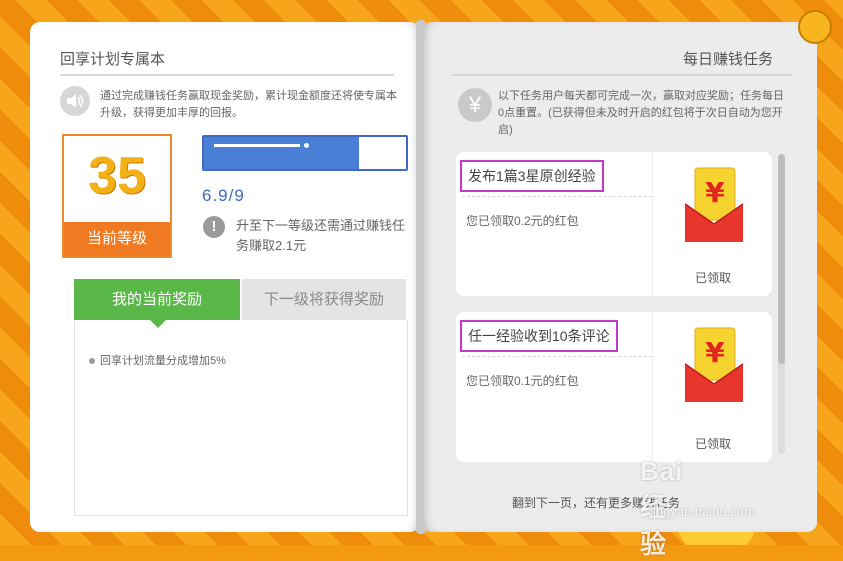  Describe the element at coordinates (532, 176) in the screenshot. I see `task-name: 发布1篇3星原创经验` at that location.